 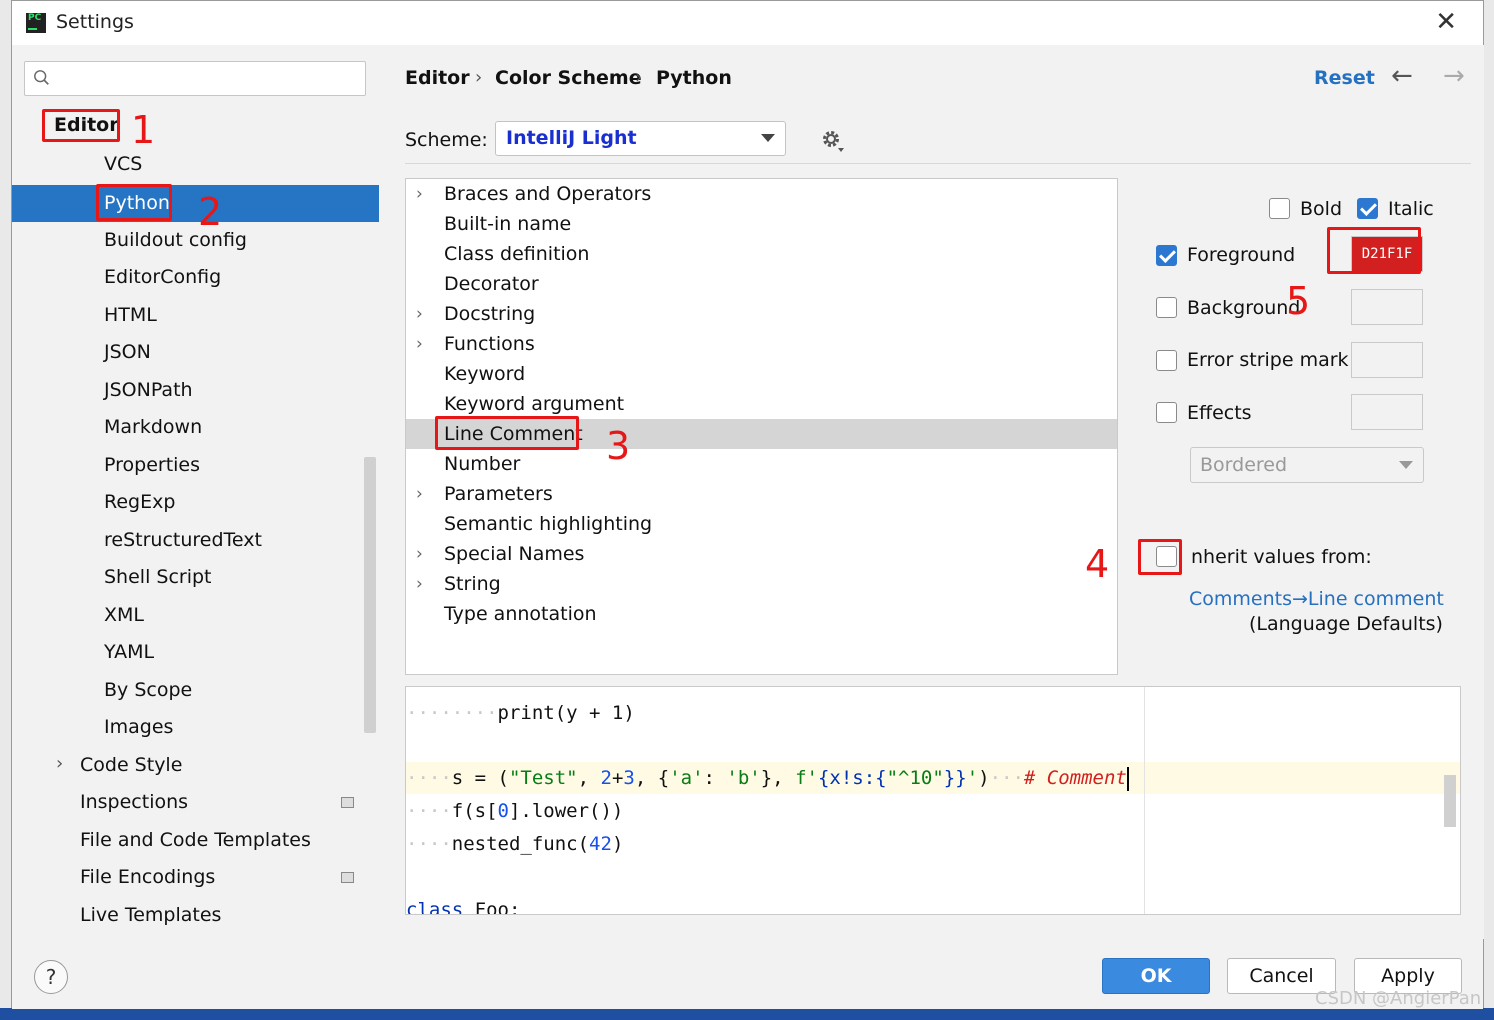 What do you see at coordinates (618, 446) in the screenshot?
I see `annotation-number-3: 3` at bounding box center [618, 446].